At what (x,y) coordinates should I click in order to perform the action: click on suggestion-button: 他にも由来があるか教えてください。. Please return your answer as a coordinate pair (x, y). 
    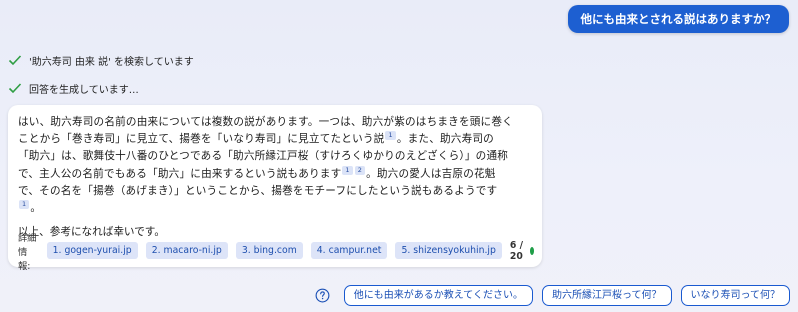
    Looking at the image, I should click on (438, 295).